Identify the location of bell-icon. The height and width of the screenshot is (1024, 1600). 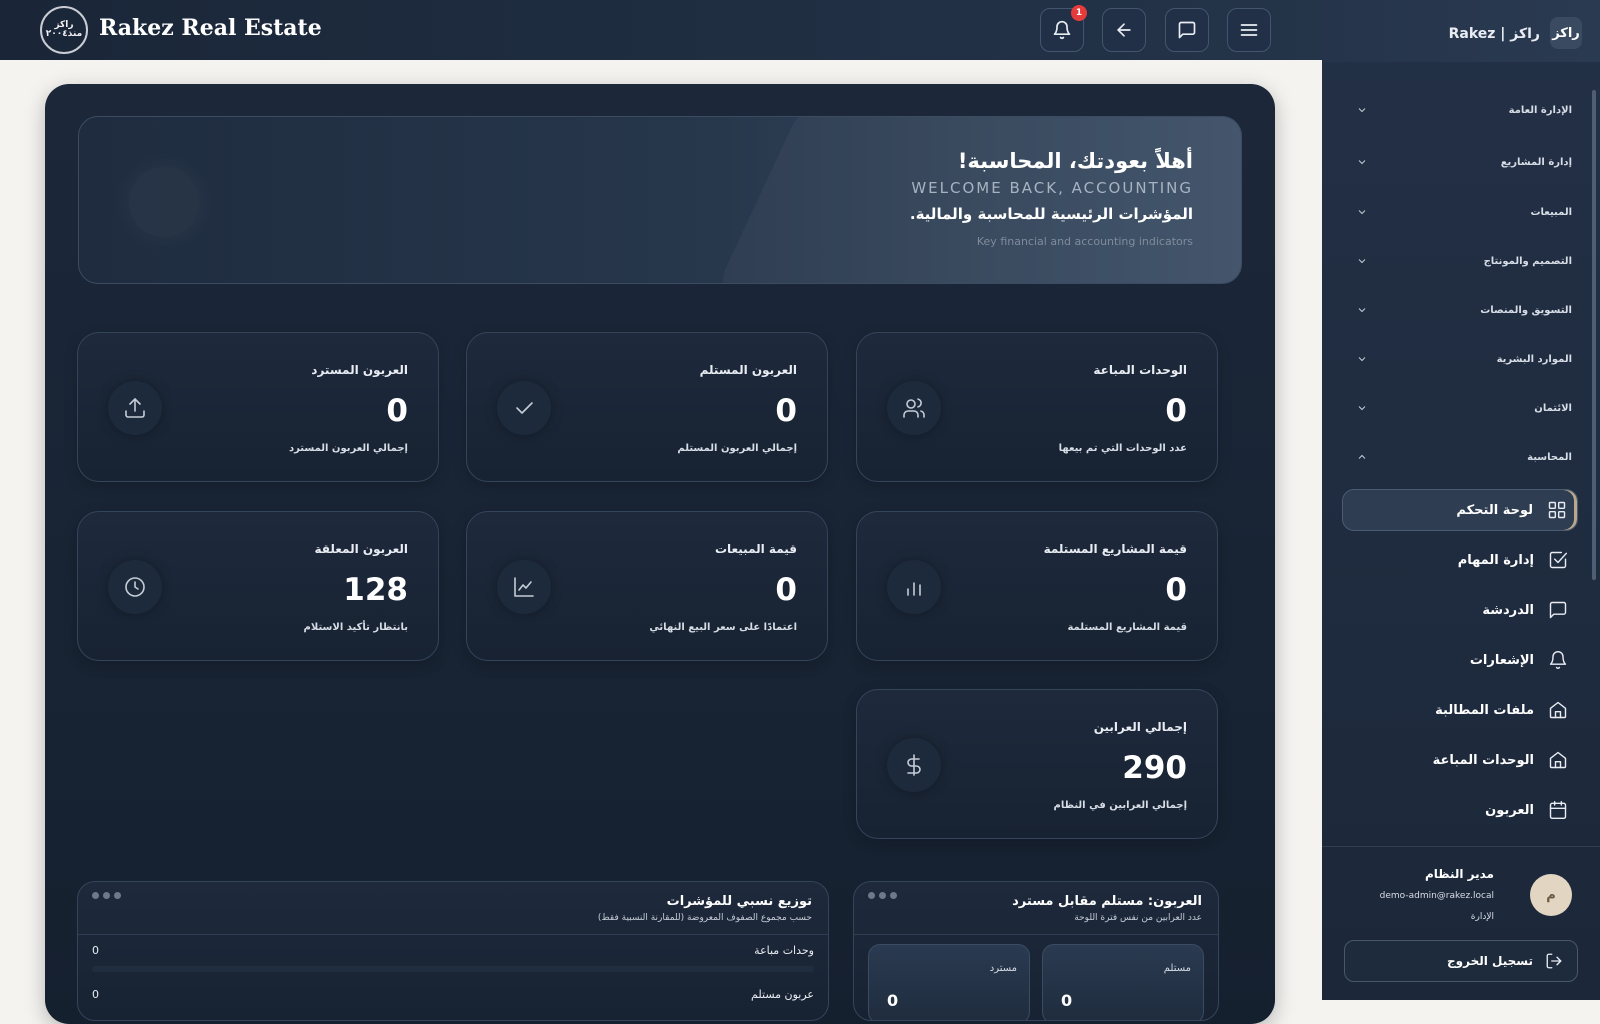
(1062, 30).